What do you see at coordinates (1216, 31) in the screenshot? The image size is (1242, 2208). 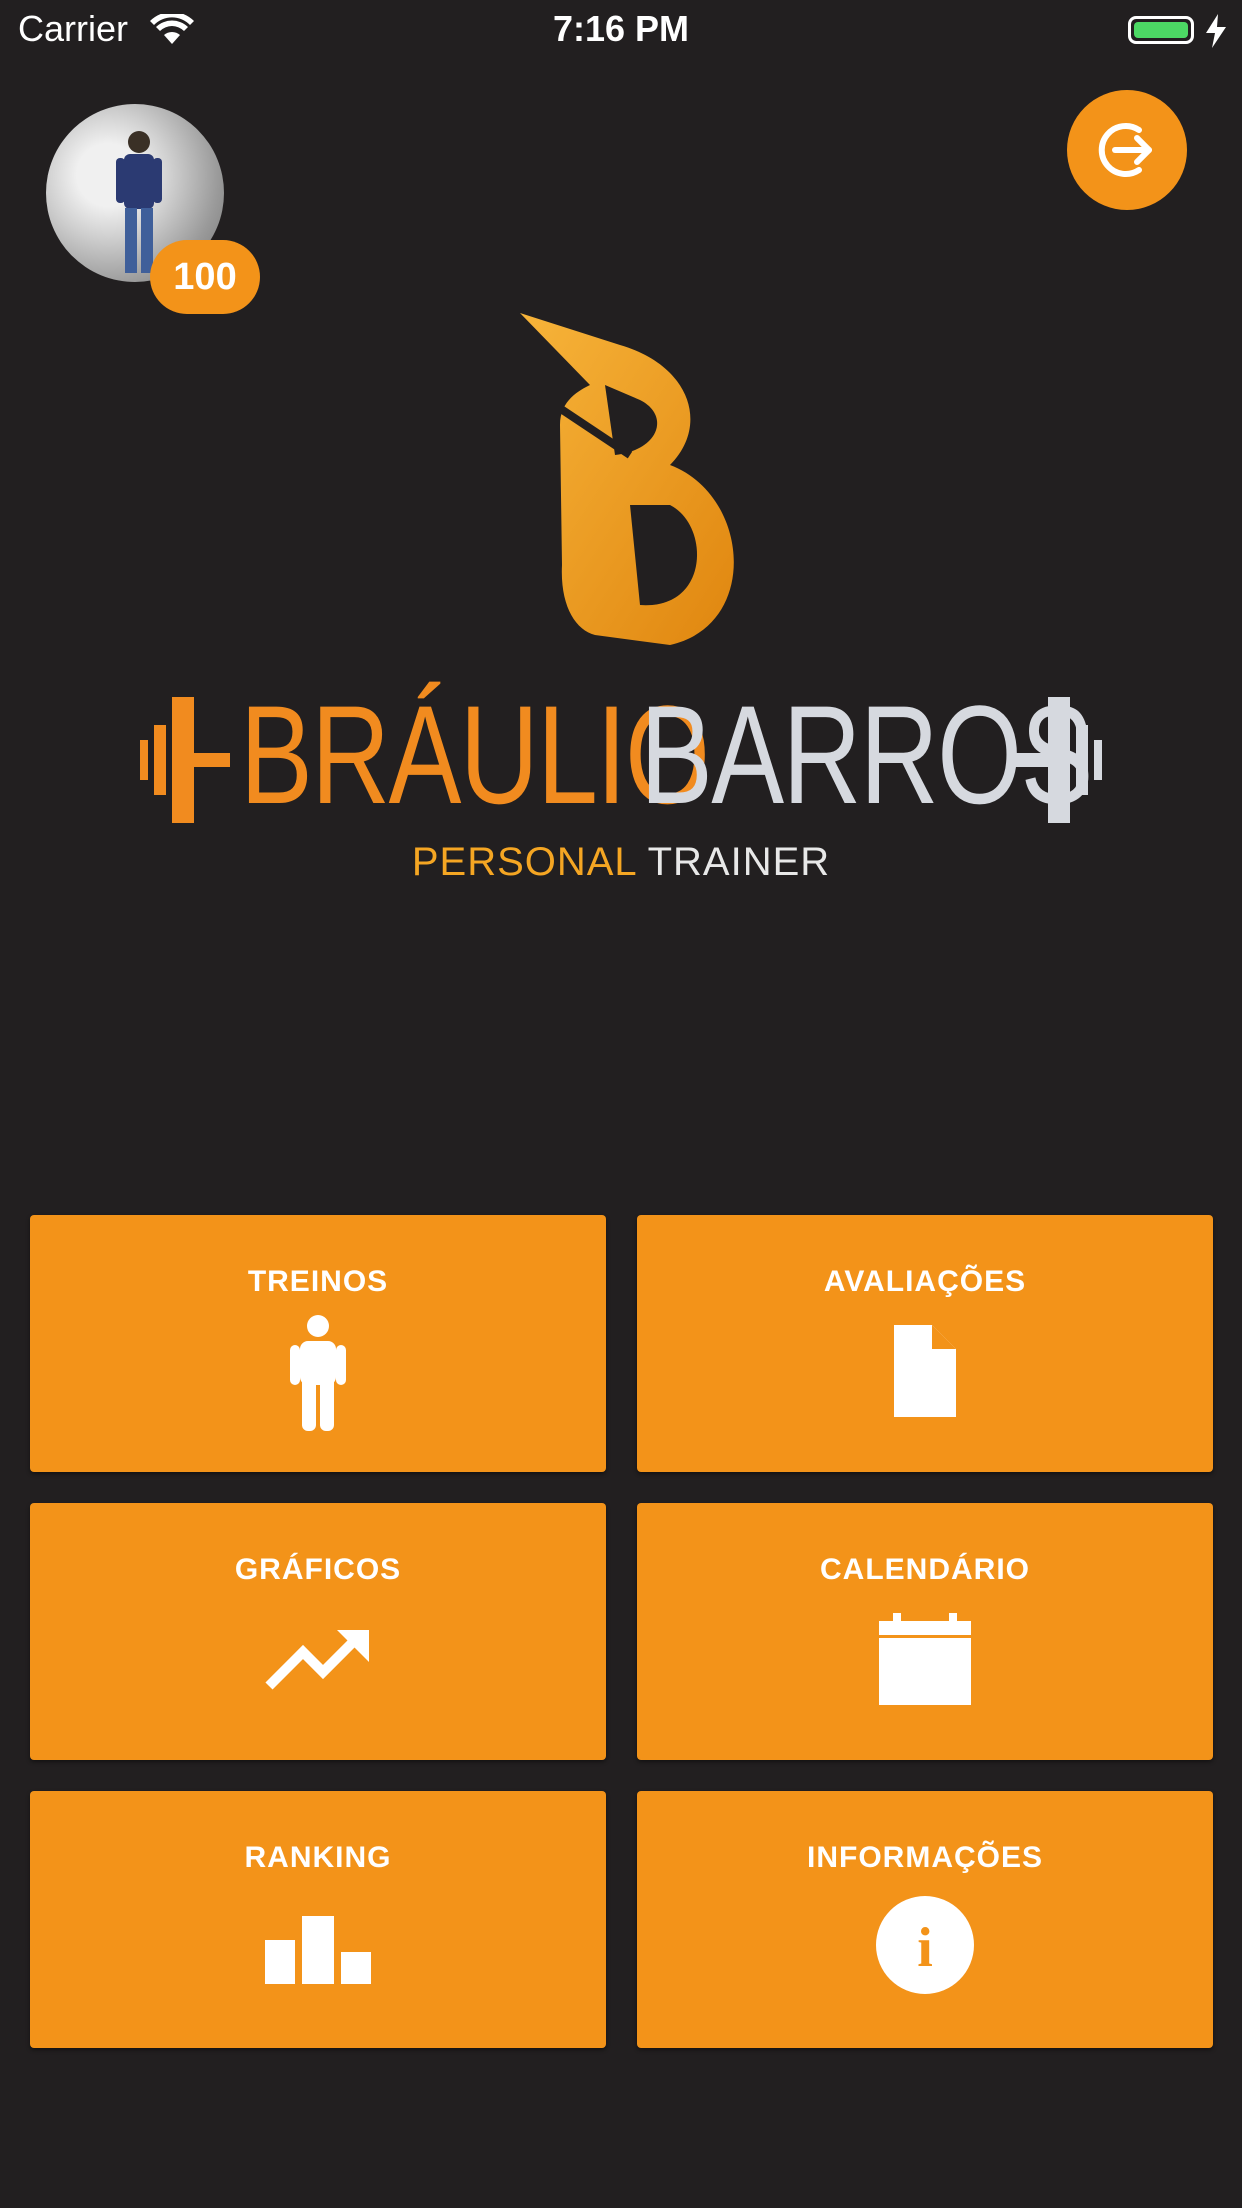 I see `charging-bolt-icon` at bounding box center [1216, 31].